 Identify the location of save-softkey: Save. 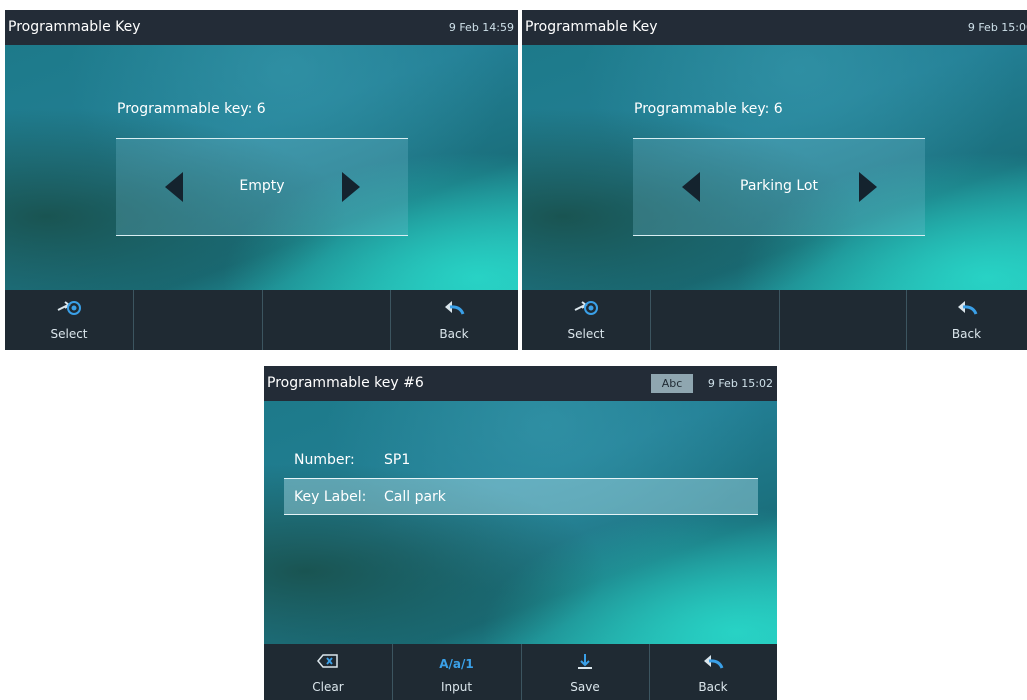
(585, 672).